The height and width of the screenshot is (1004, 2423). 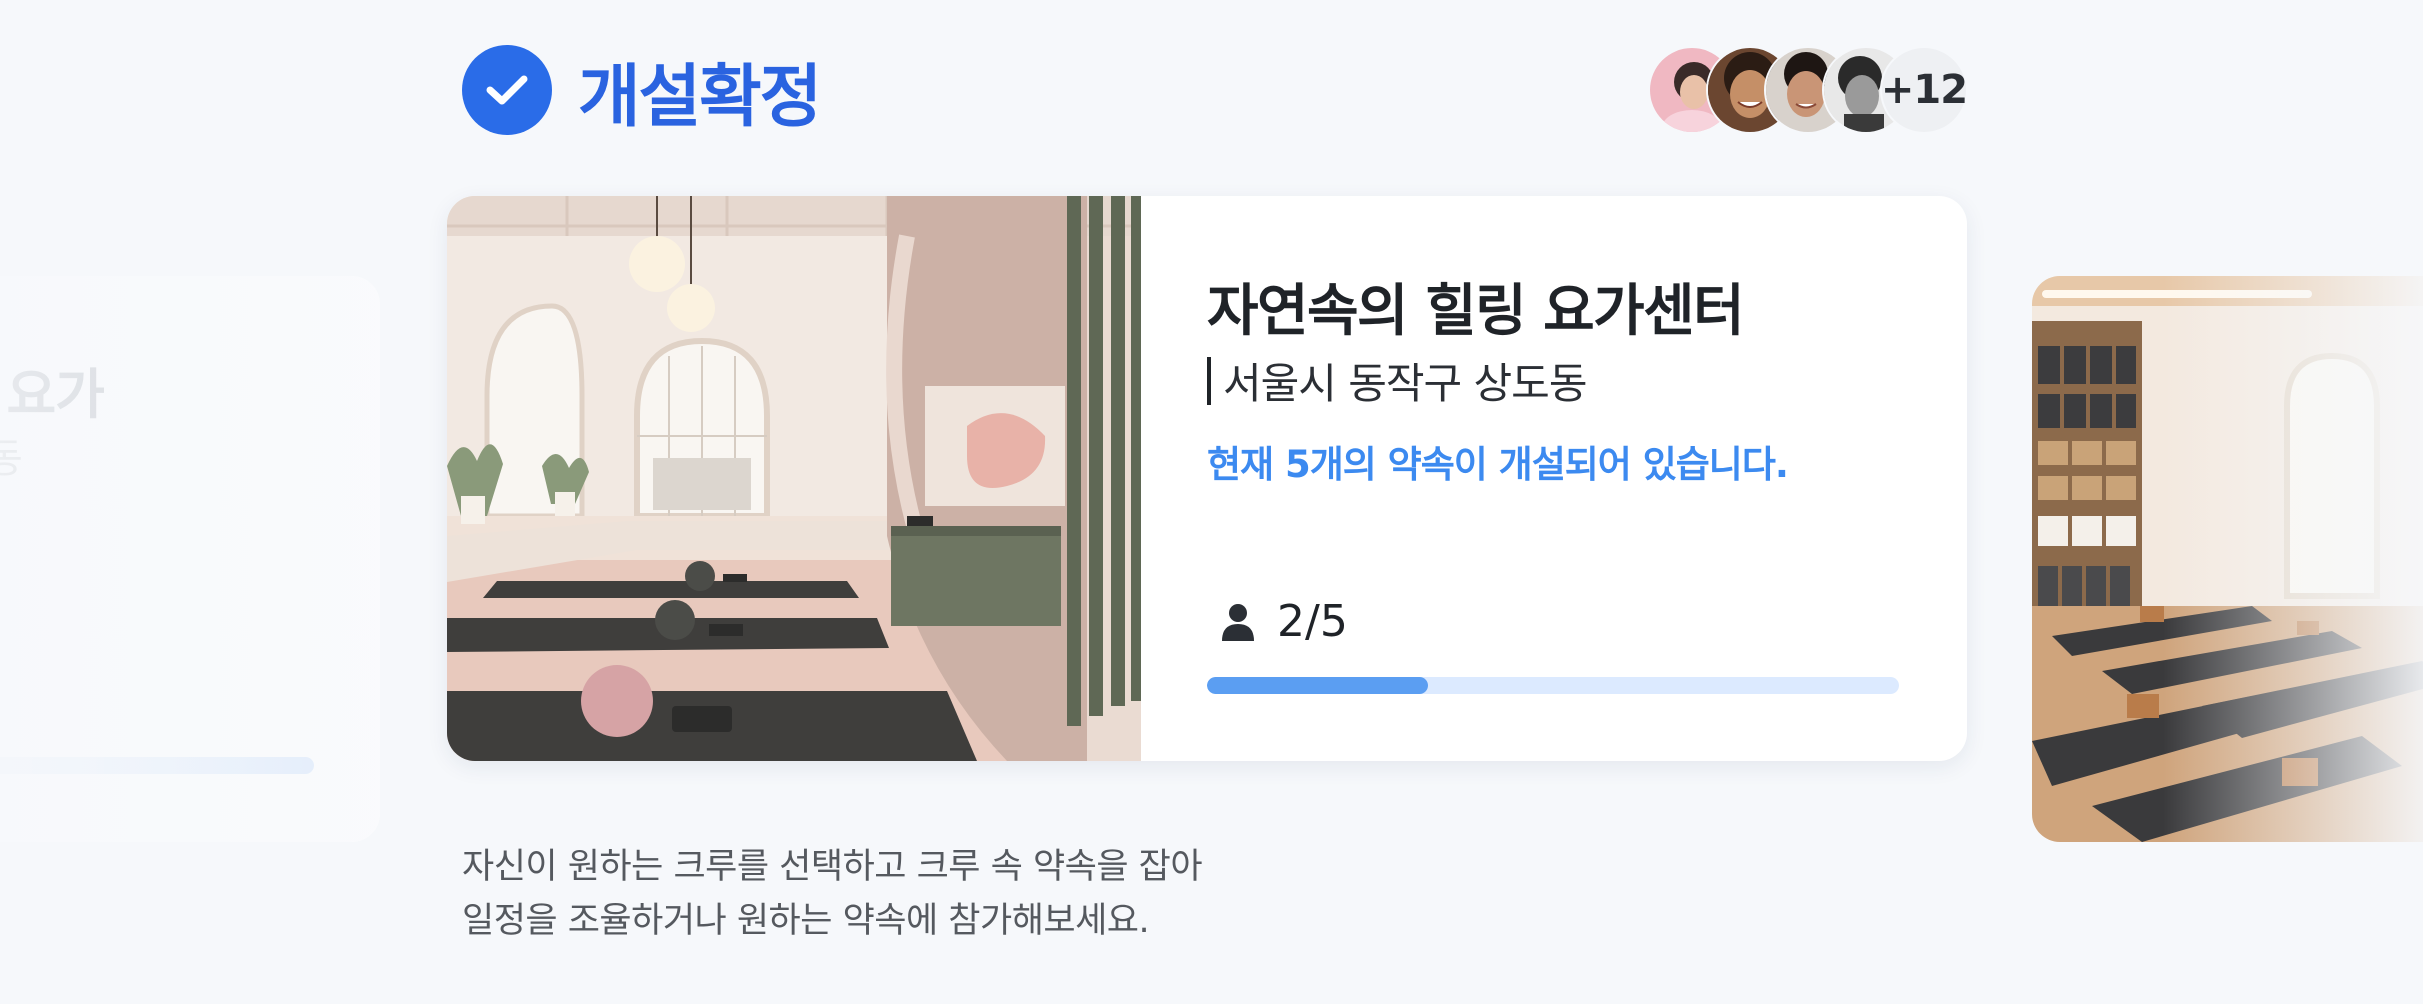 I want to click on member-progress-fill, so click(x=1318, y=685).